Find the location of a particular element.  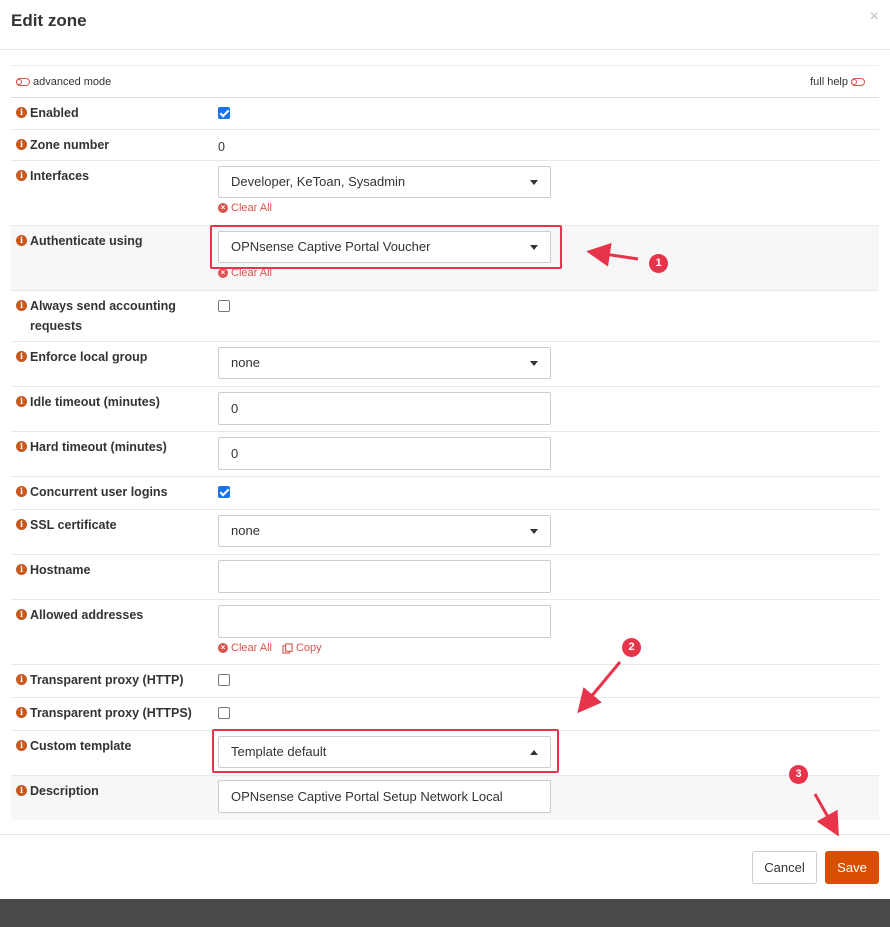

label-interfaces: i Interfaces is located at coordinates (111, 176).